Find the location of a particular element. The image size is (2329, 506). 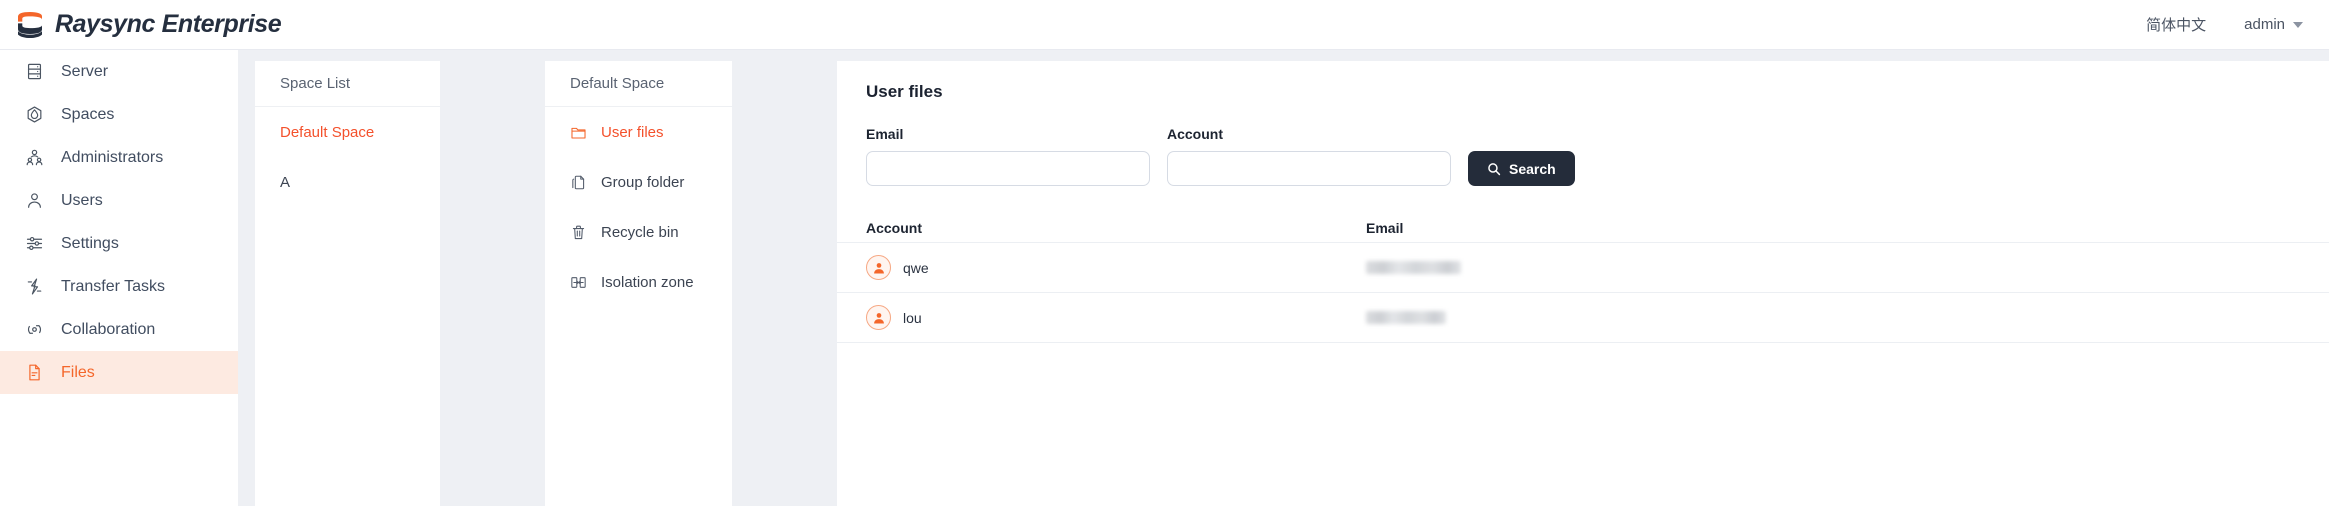

sidebar-item-label: Users is located at coordinates (82, 200).